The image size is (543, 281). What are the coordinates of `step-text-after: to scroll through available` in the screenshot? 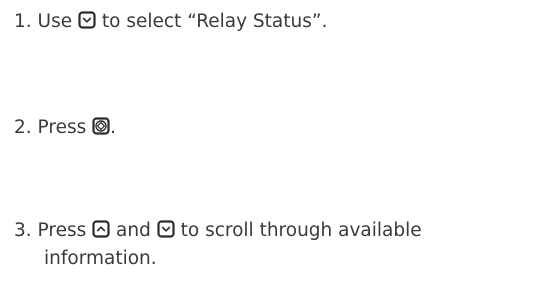 It's located at (301, 230).